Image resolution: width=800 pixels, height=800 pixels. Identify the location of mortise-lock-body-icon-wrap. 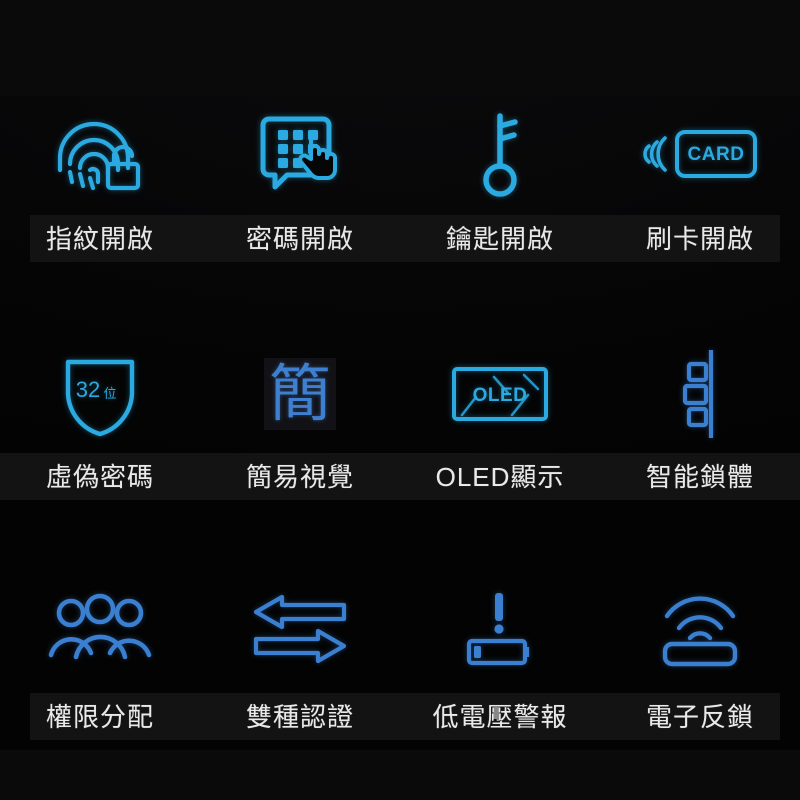
(700, 394).